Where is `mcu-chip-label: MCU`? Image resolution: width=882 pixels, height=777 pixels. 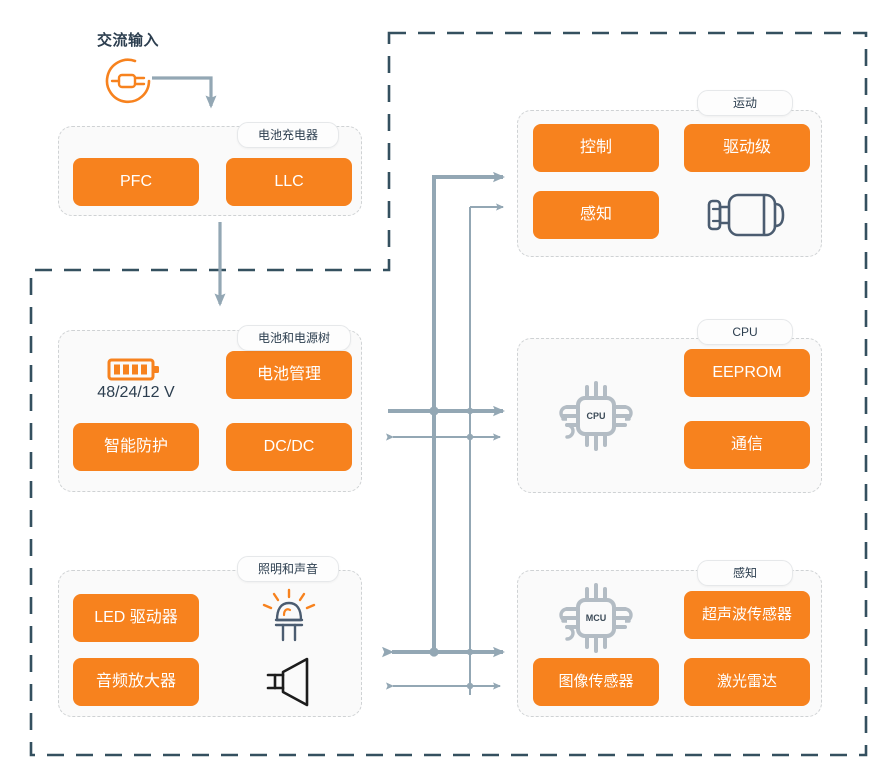 mcu-chip-label: MCU is located at coordinates (596, 618).